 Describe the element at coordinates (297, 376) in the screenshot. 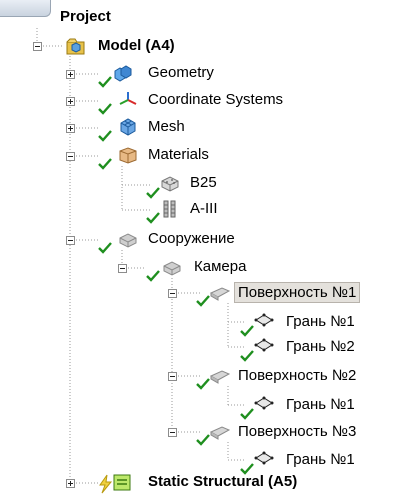

I see `tree-item-surface-2: Поверхность №2` at that location.